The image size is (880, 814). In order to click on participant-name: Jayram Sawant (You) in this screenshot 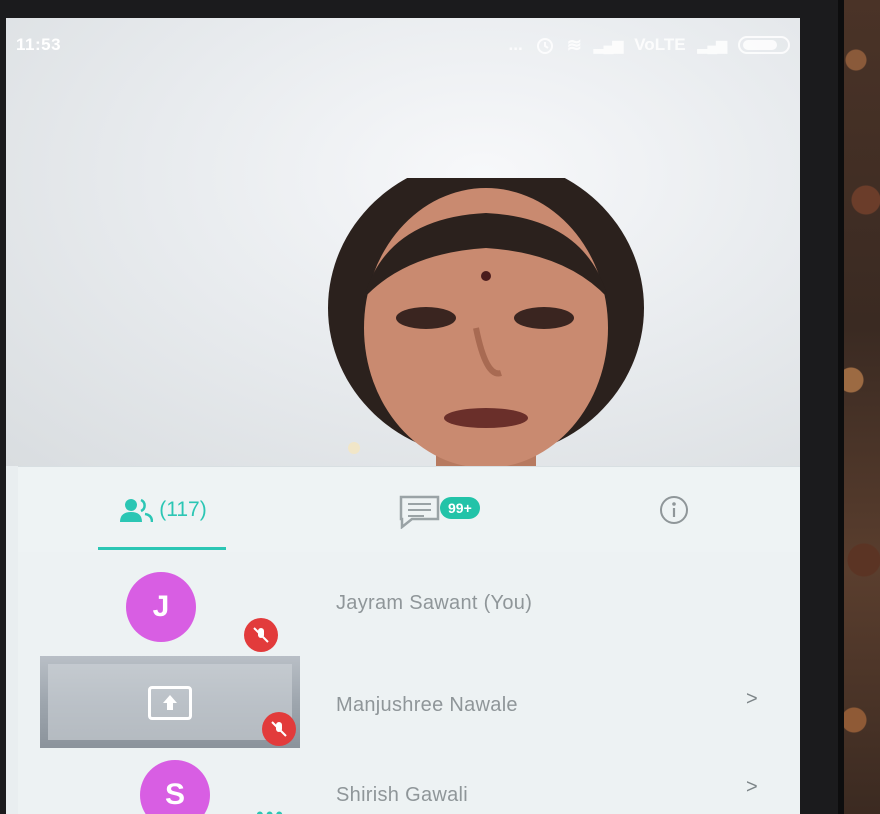, I will do `click(434, 603)`.